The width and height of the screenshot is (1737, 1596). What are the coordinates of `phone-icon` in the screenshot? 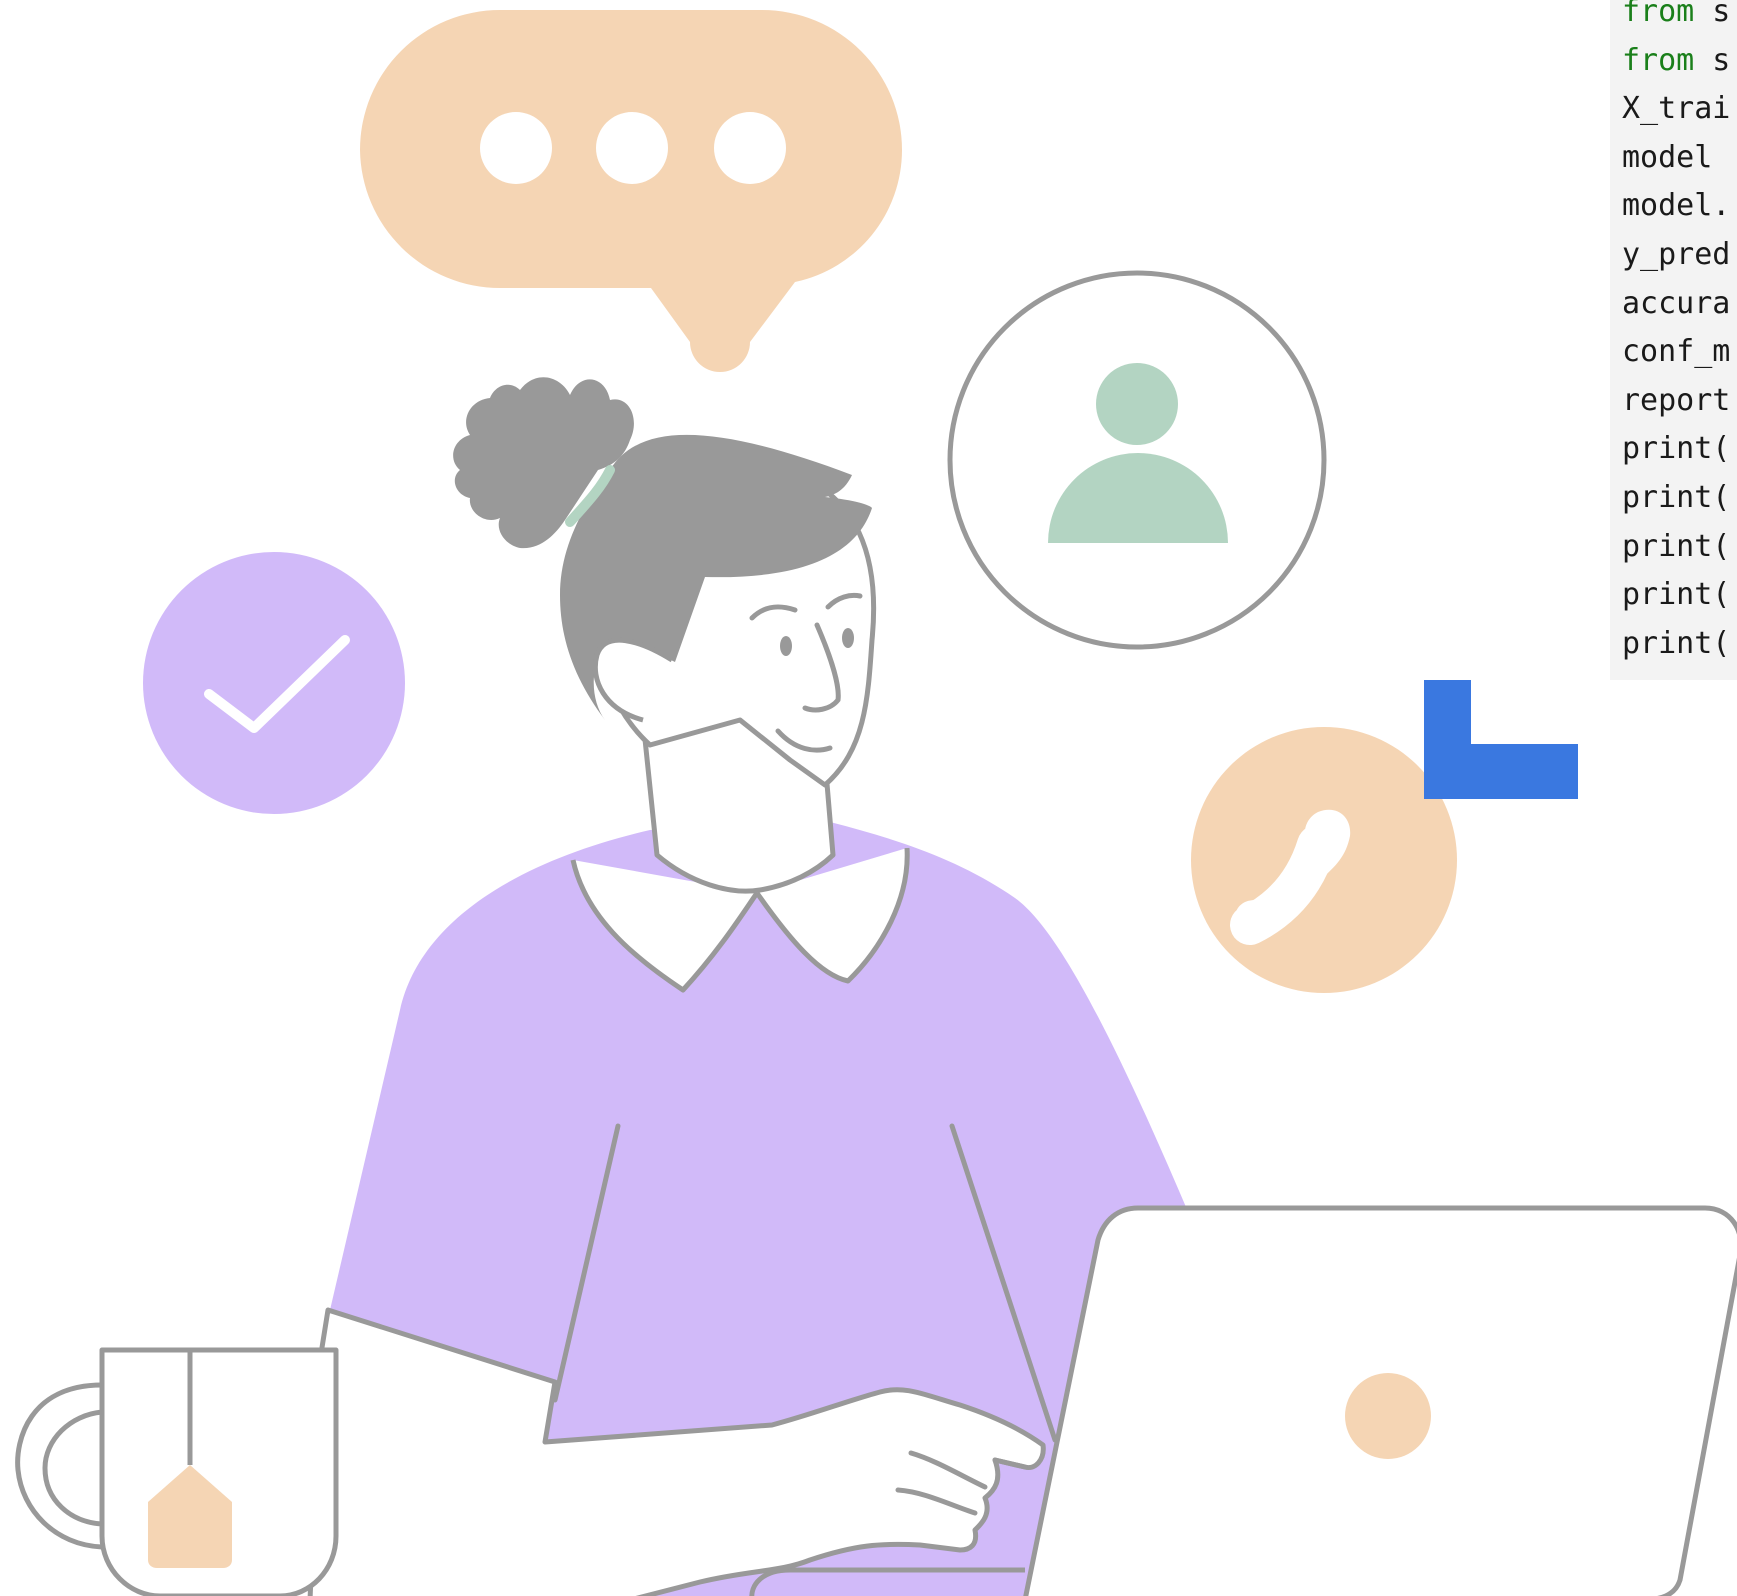 It's located at (1324, 860).